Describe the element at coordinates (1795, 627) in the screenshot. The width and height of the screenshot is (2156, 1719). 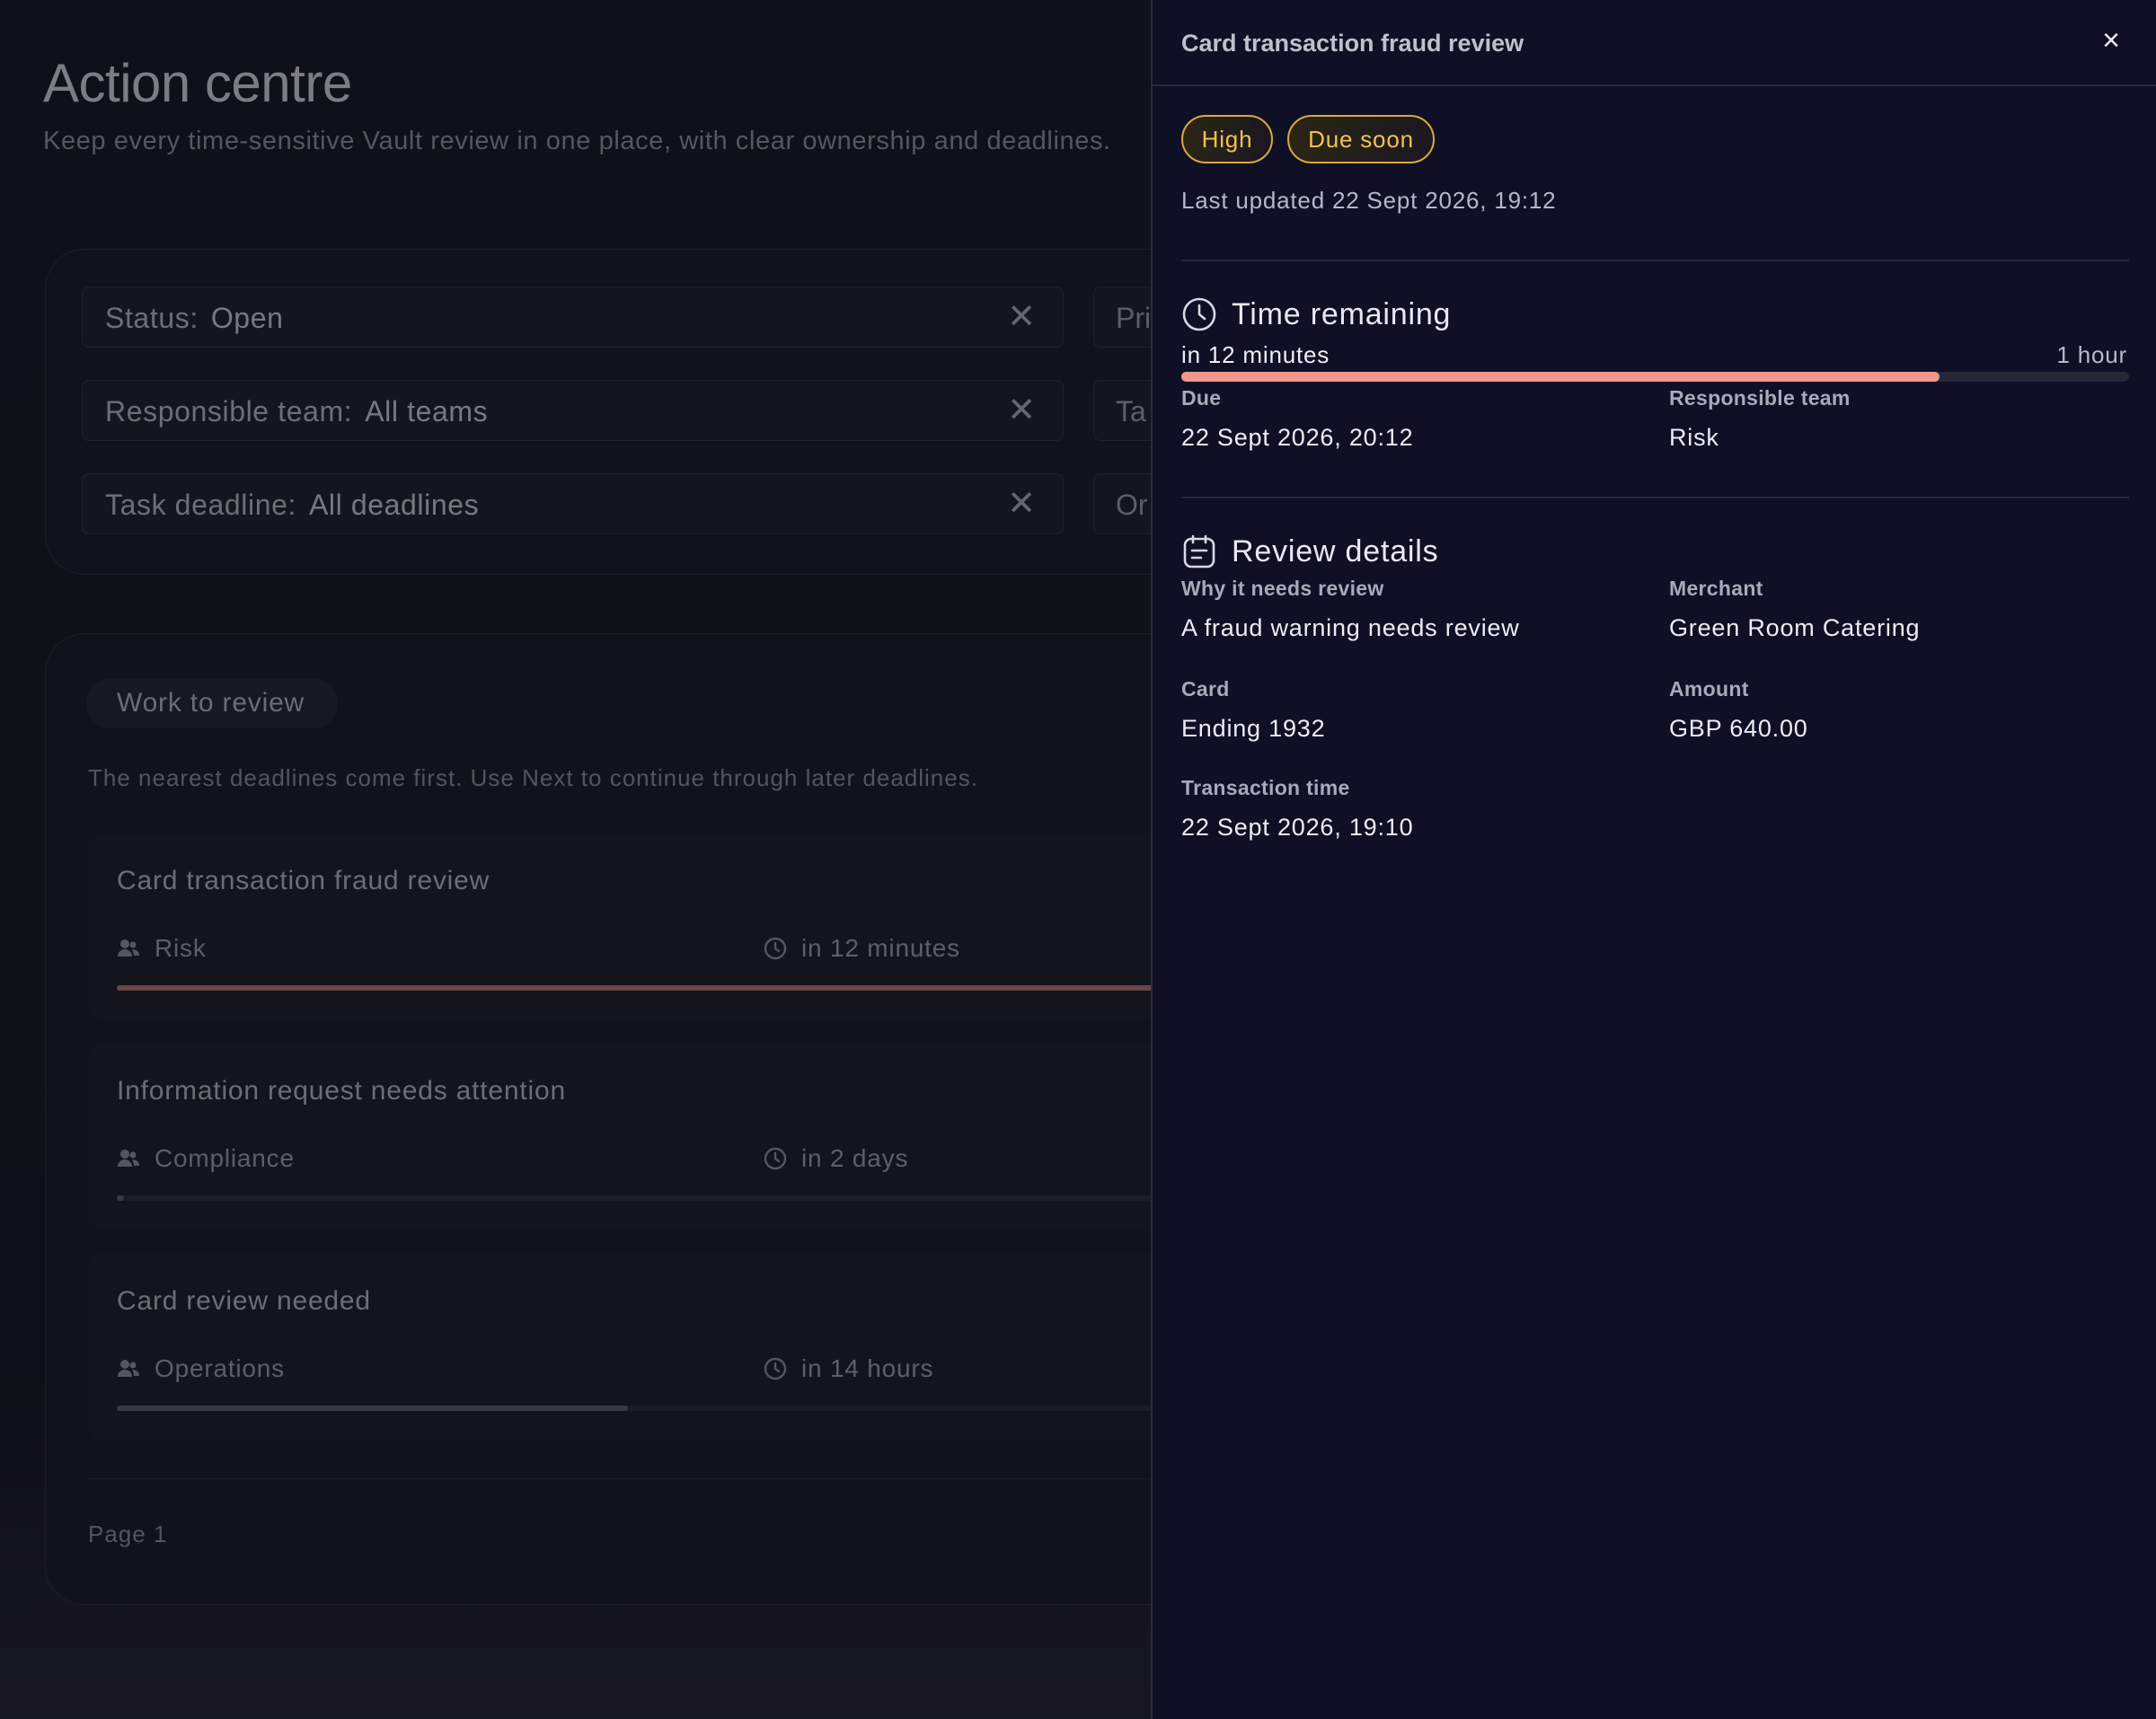
I see `merchant-value: Green Room Catering` at that location.